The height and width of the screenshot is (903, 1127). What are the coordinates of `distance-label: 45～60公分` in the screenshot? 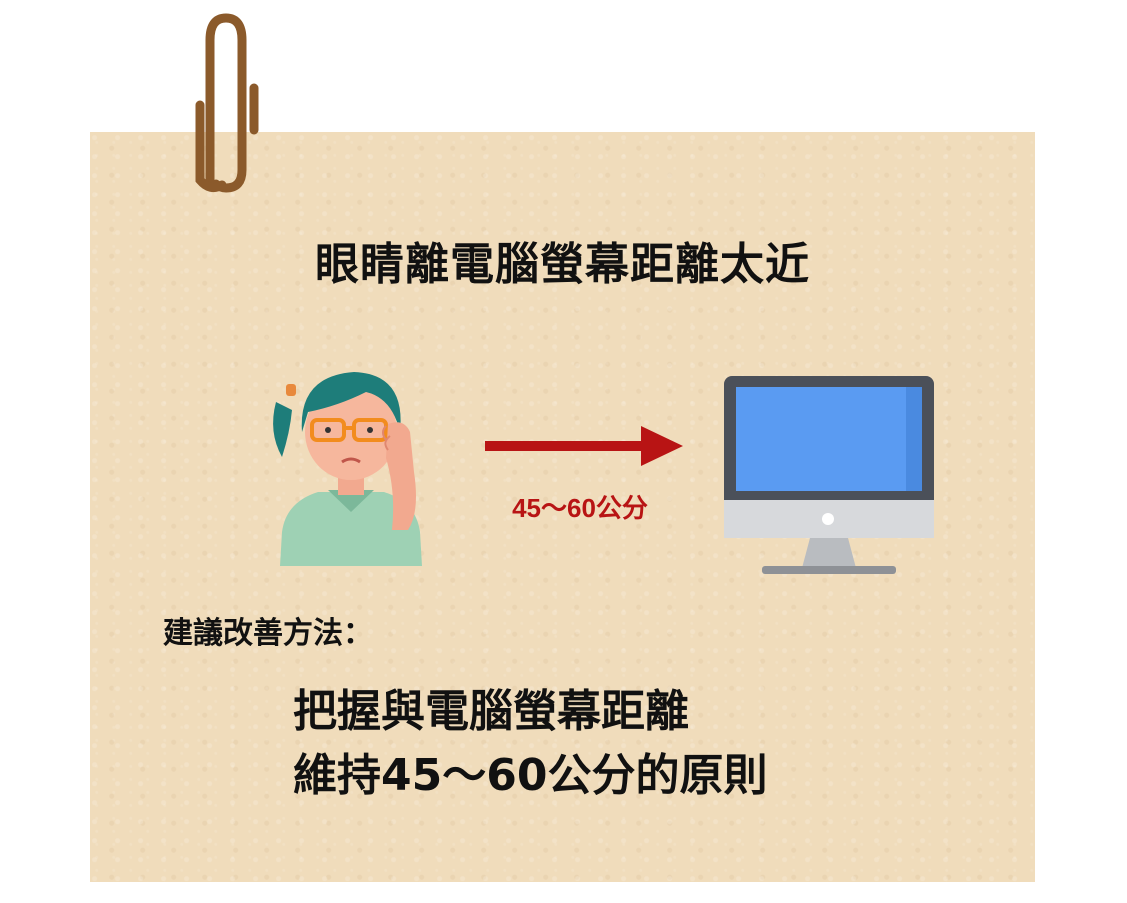 It's located at (580, 508).